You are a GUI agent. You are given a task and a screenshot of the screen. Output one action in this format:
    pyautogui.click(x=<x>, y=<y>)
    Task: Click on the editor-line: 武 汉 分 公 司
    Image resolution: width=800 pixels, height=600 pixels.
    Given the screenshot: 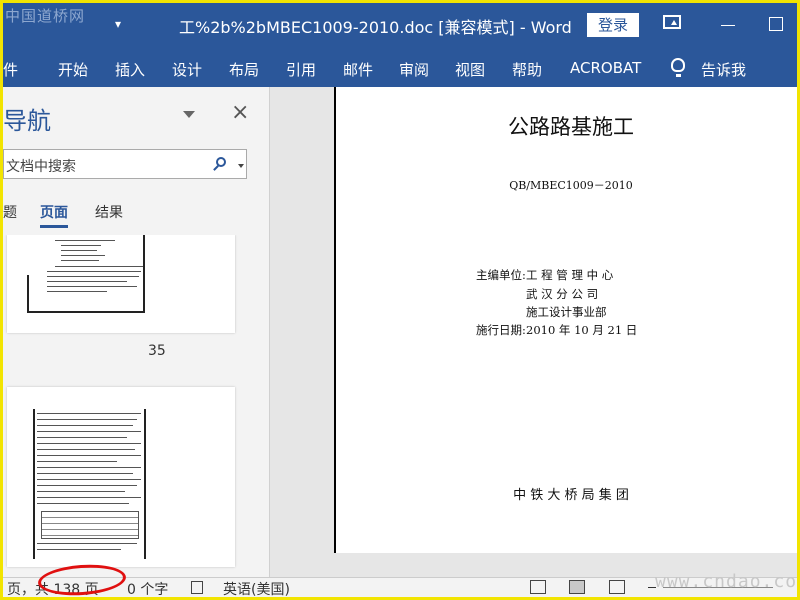 What is the action you would take?
    pyautogui.click(x=562, y=294)
    